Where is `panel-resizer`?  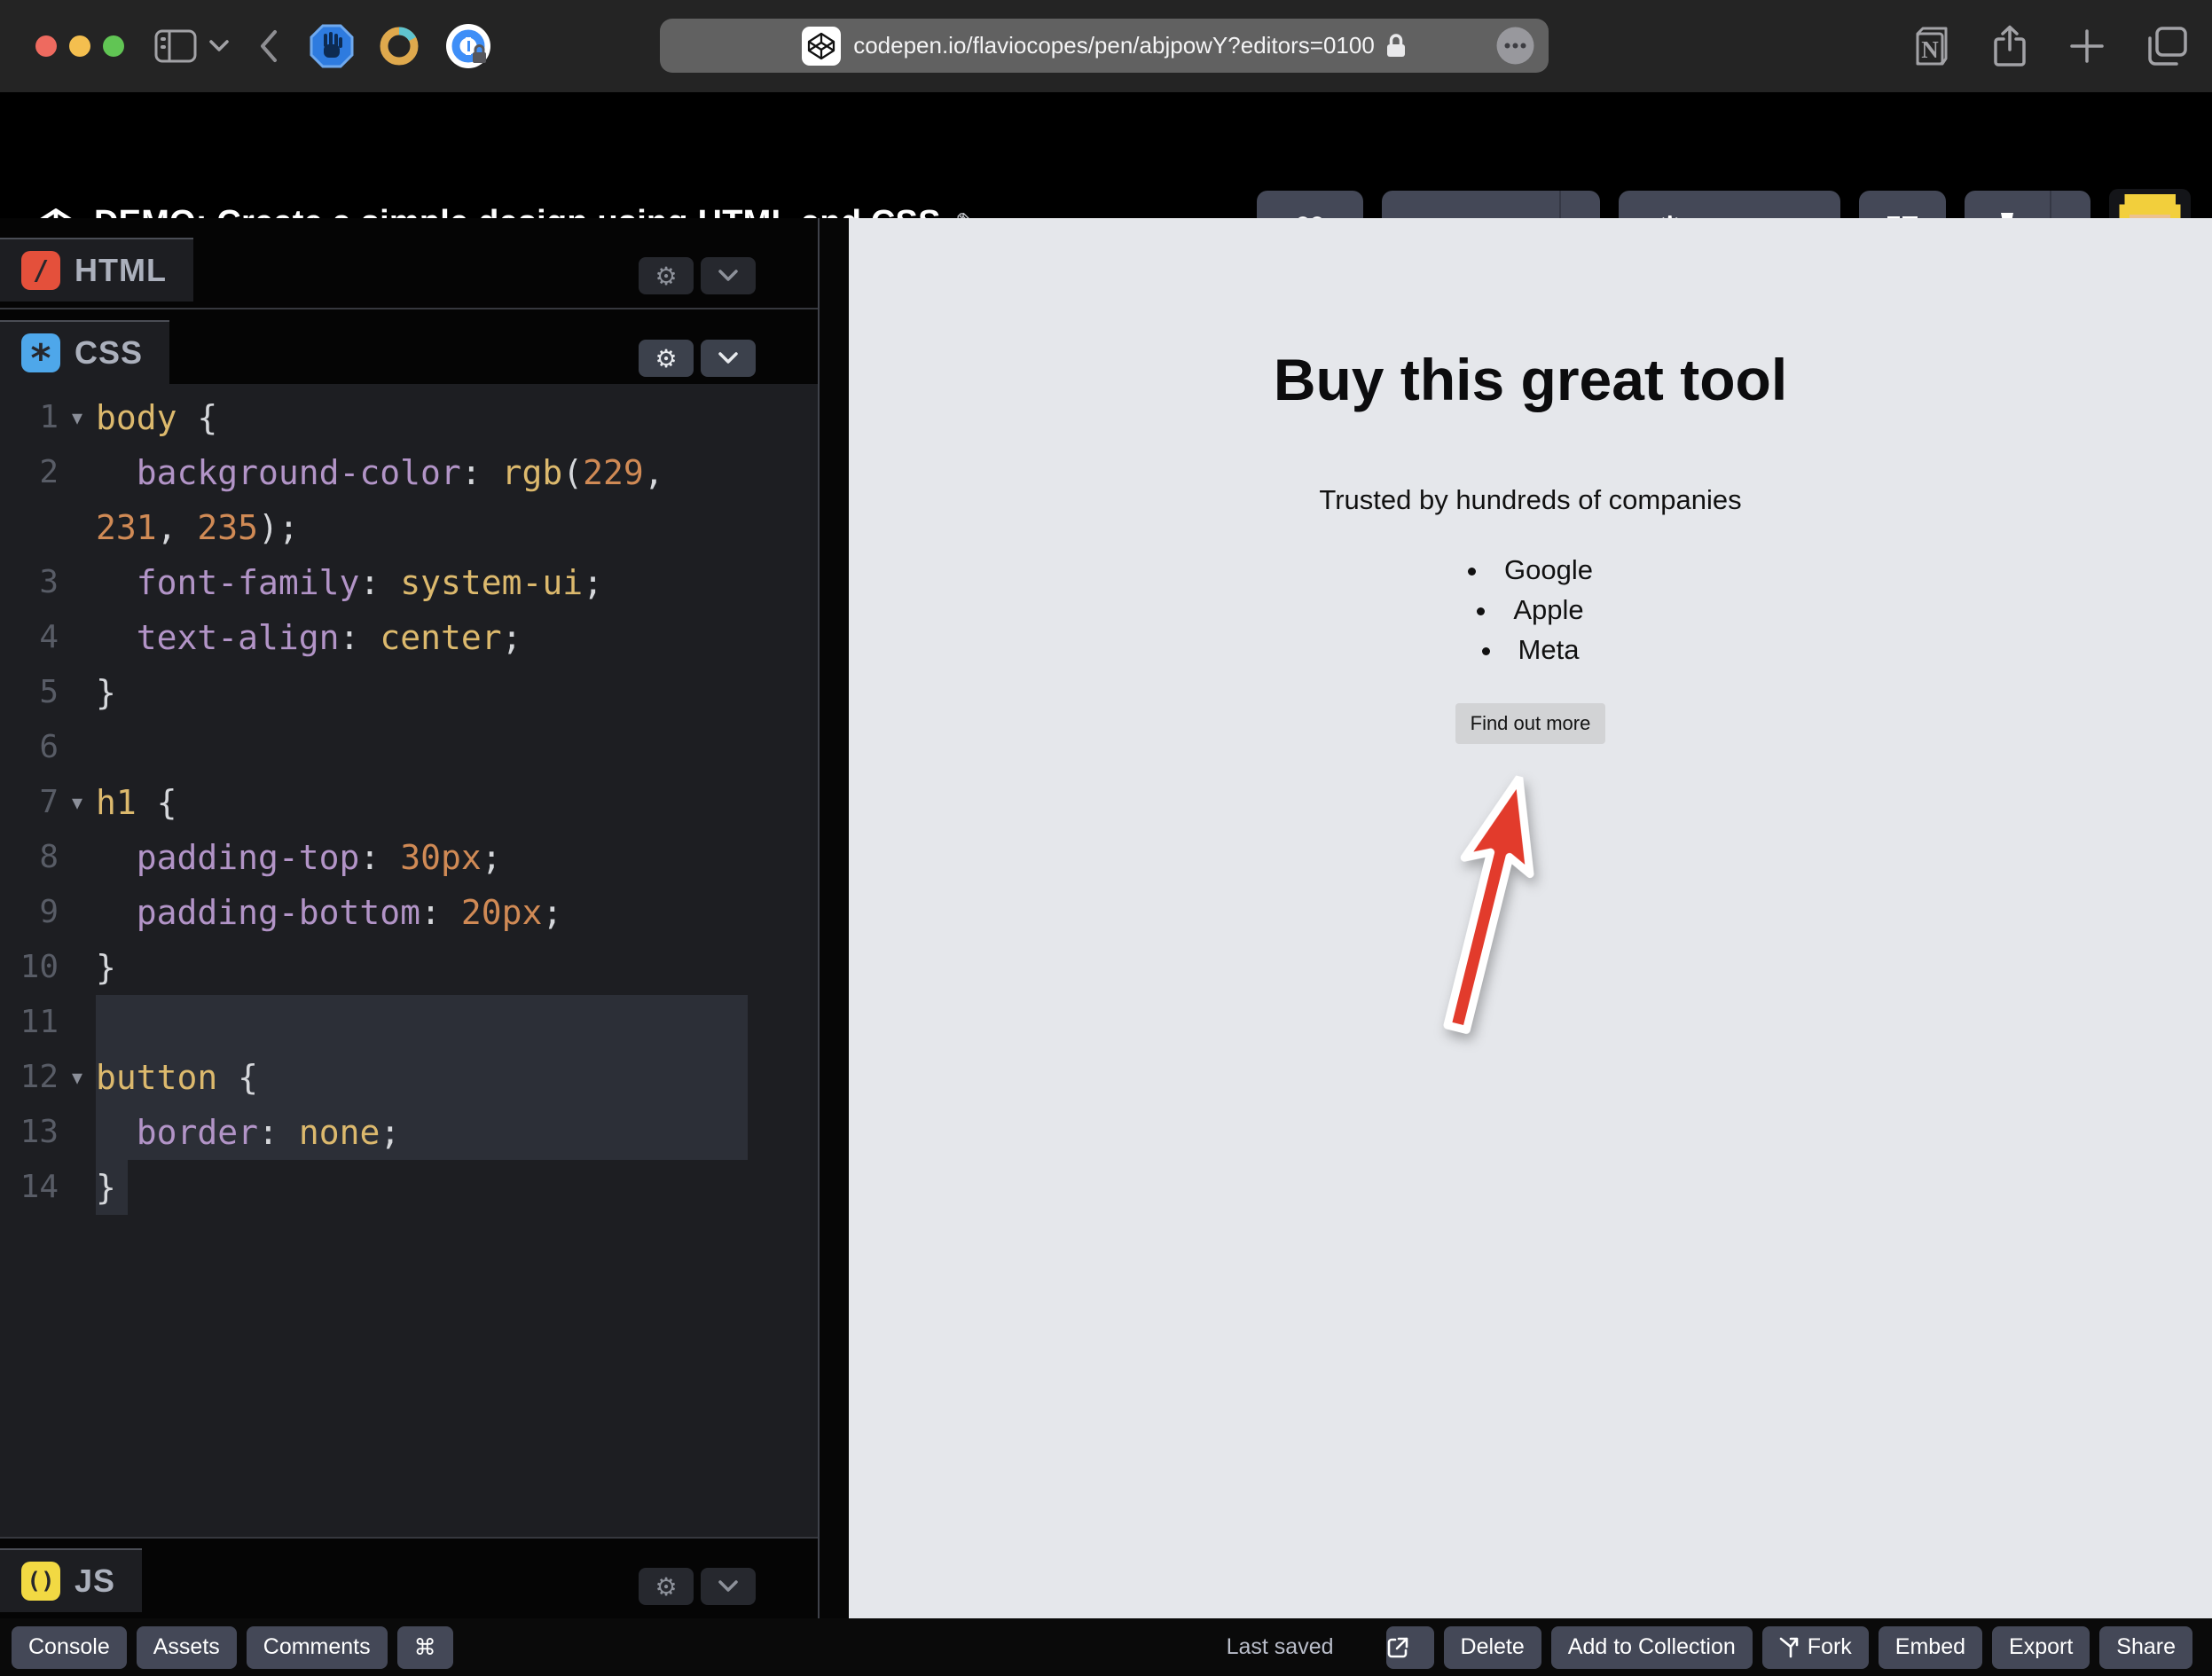 panel-resizer is located at coordinates (833, 918).